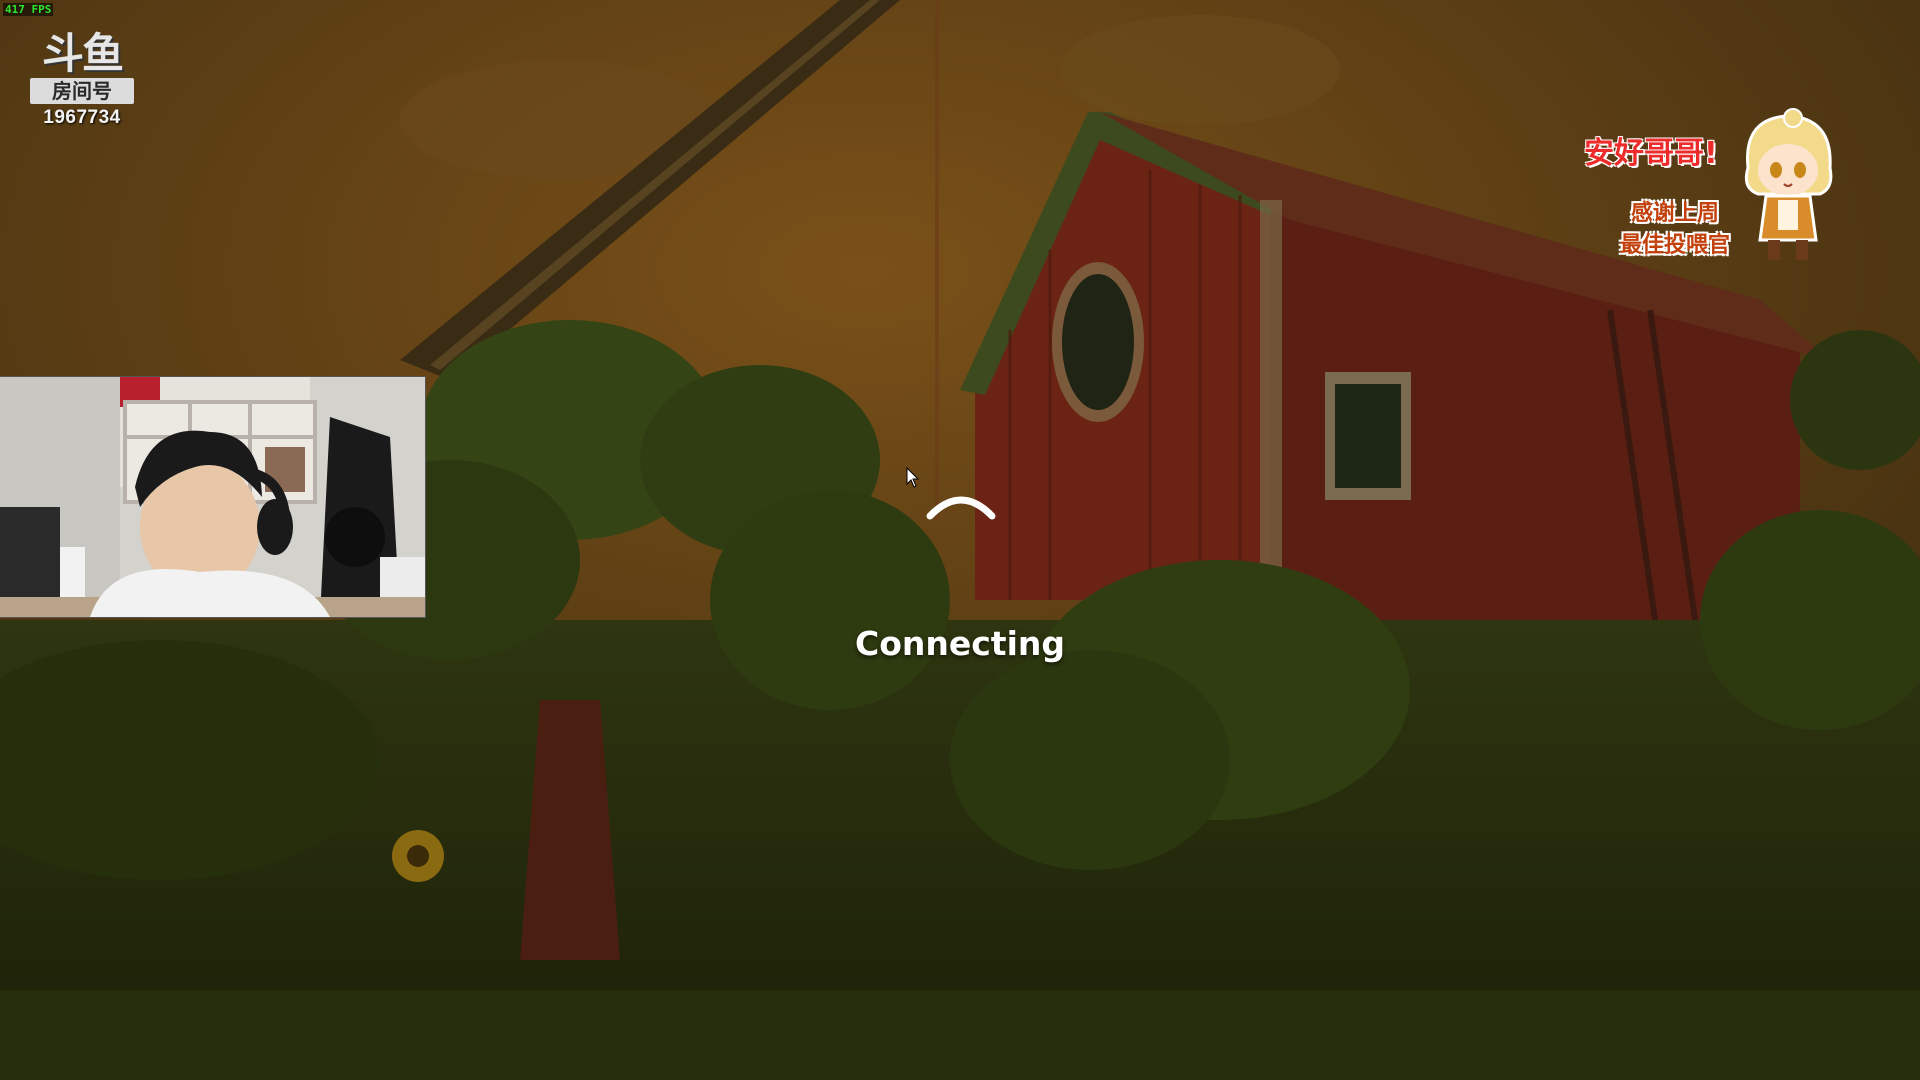 The width and height of the screenshot is (1920, 1080). I want to click on bush, so click(1090, 760).